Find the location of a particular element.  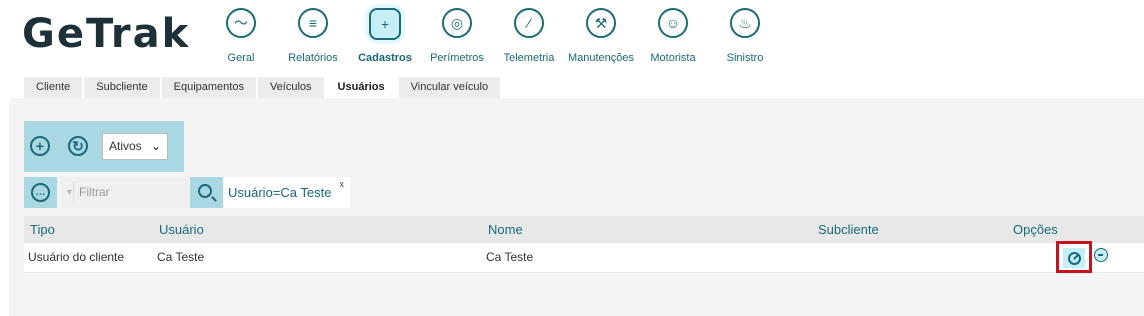

add-button: + is located at coordinates (40, 146).